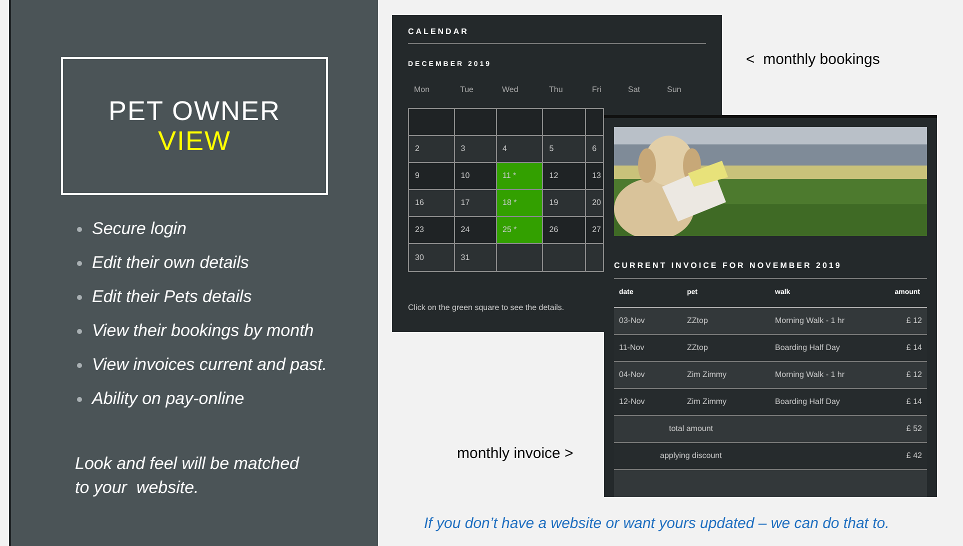 The image size is (963, 546). I want to click on calendar-day: 6, so click(595, 149).